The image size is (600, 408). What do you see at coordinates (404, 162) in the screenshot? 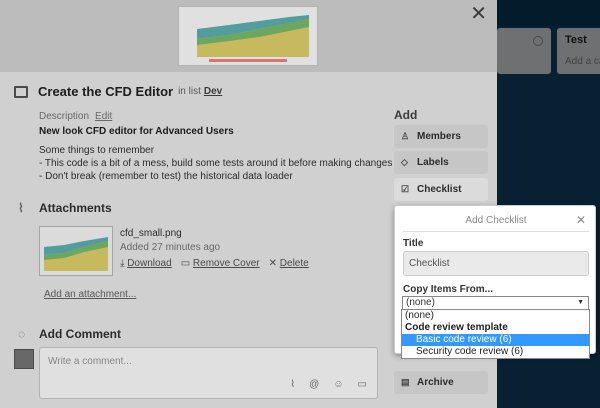
I see `tag-icon: ◇` at bounding box center [404, 162].